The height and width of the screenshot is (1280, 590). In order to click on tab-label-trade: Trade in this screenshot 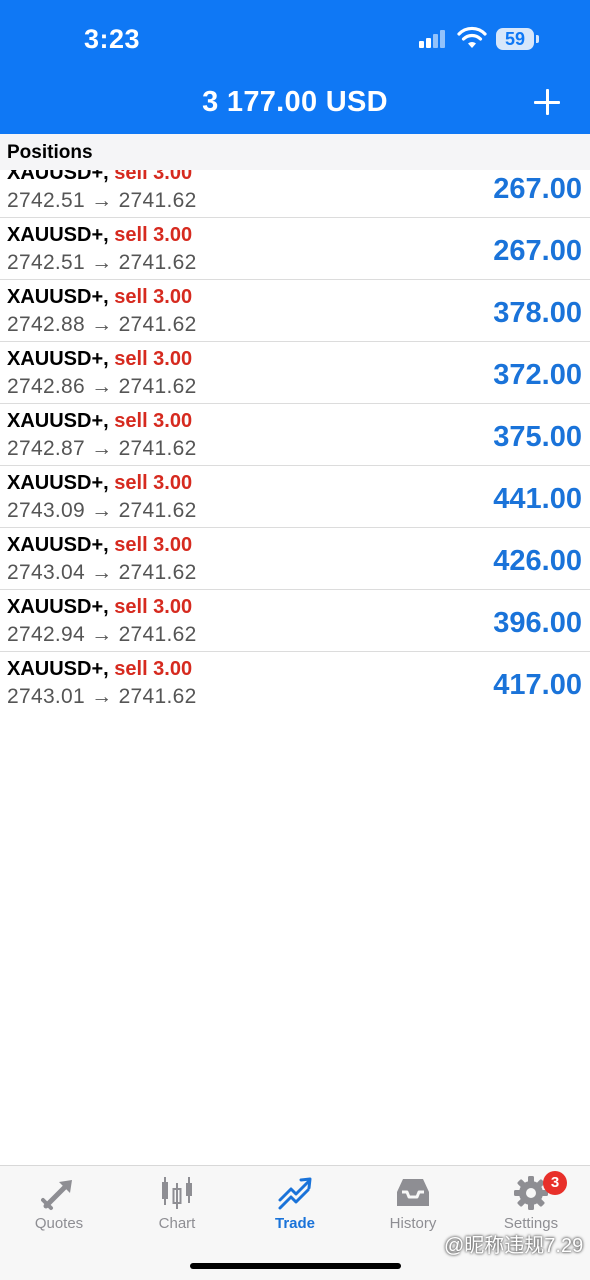, I will do `click(295, 1223)`.